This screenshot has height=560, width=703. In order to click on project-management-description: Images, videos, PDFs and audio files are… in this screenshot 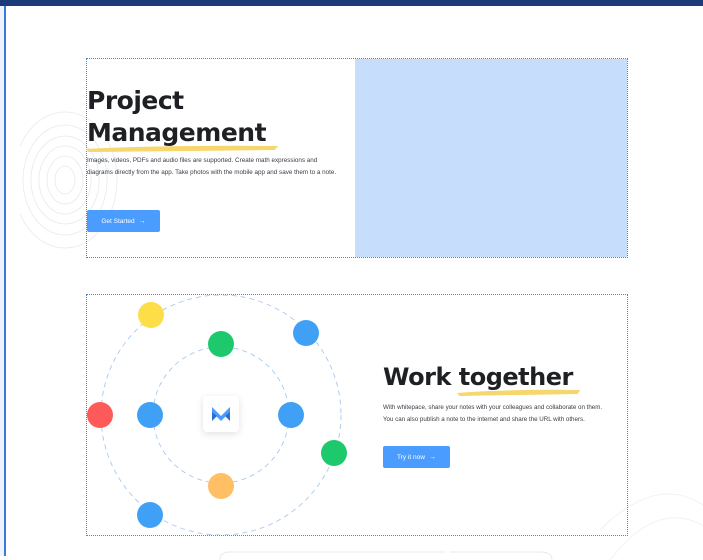, I will do `click(212, 167)`.